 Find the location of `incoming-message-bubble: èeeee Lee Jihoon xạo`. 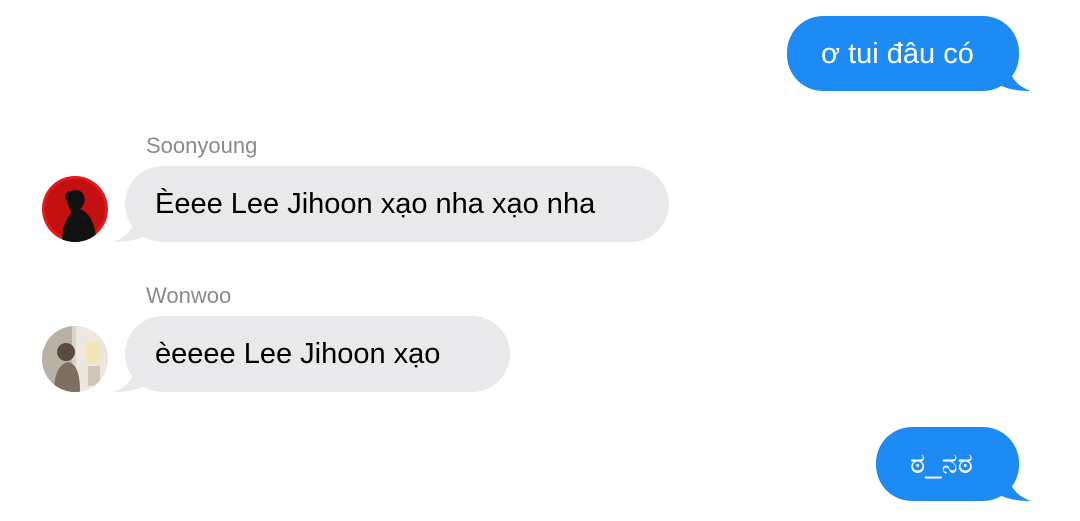

incoming-message-bubble: èeeee Lee Jihoon xạo is located at coordinates (311, 354).